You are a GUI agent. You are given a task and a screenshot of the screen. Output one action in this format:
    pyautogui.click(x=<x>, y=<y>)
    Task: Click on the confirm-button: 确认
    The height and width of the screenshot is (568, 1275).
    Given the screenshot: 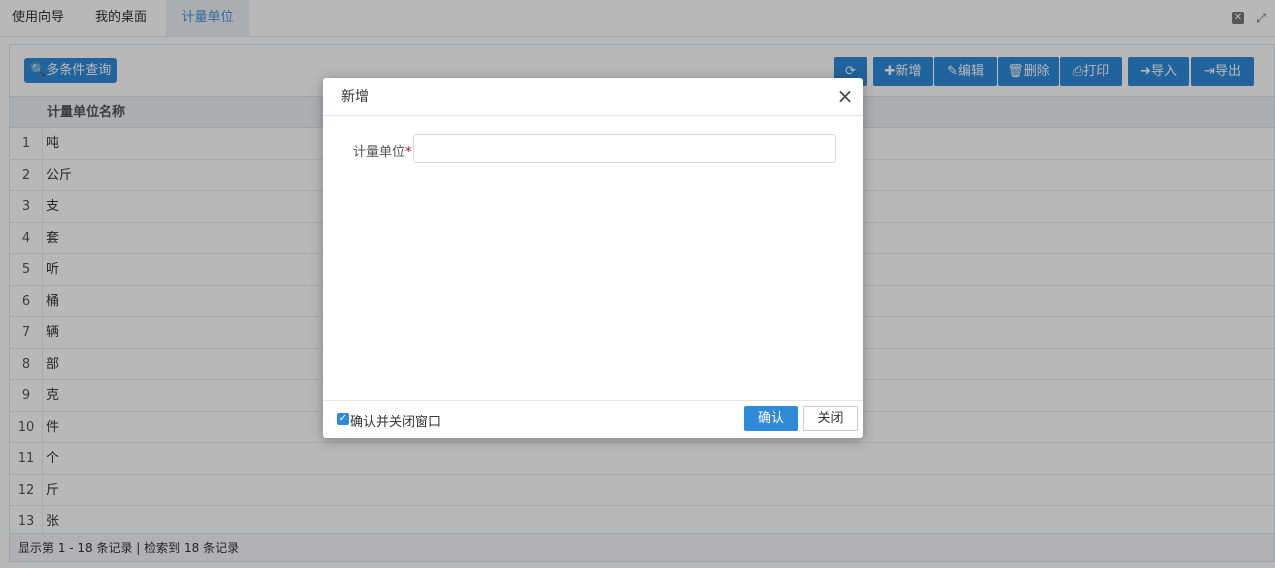 What is the action you would take?
    pyautogui.click(x=771, y=418)
    